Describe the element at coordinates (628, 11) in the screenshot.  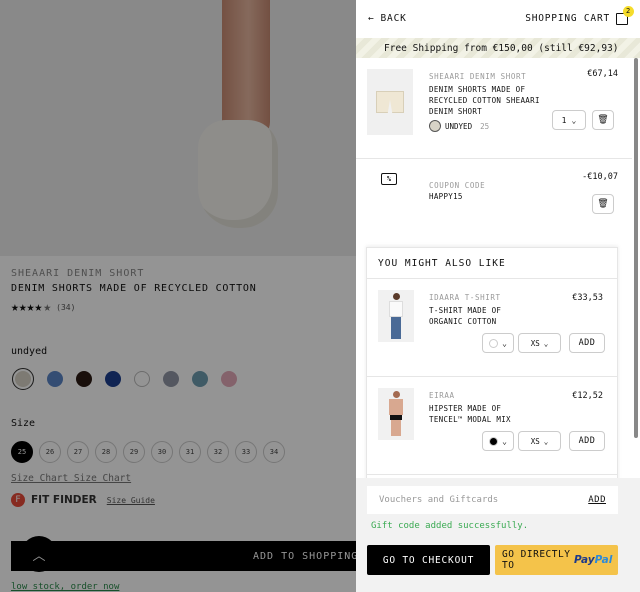
I see `cart-count-badge: 2` at that location.